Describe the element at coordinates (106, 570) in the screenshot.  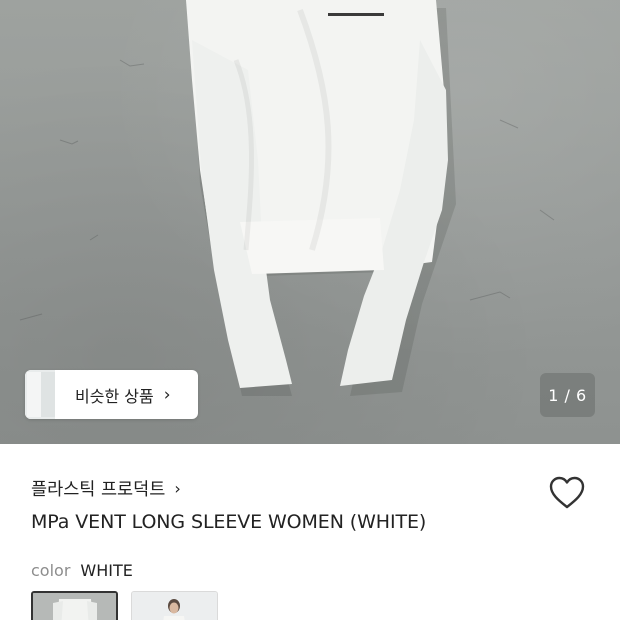
I see `color-value: WHITE` at that location.